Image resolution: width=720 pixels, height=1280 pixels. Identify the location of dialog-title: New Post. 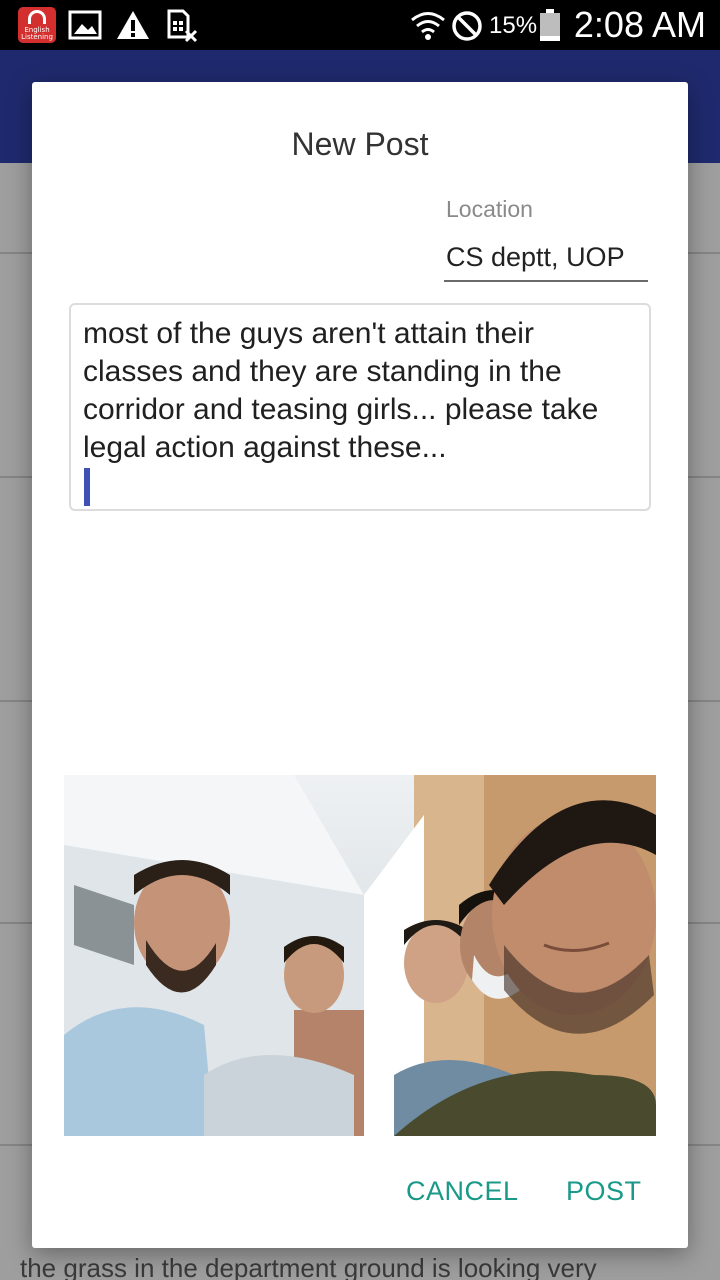
(360, 144).